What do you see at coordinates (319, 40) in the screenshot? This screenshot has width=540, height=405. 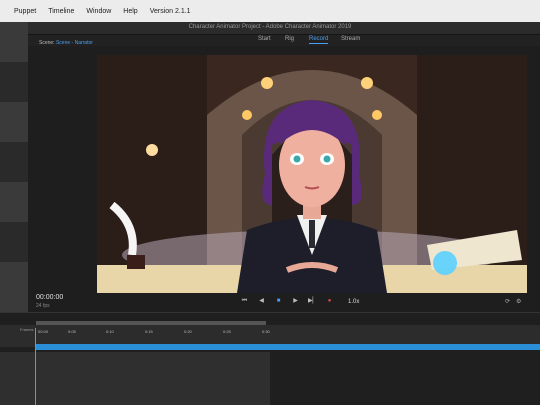 I see `workspace-record: Record` at bounding box center [319, 40].